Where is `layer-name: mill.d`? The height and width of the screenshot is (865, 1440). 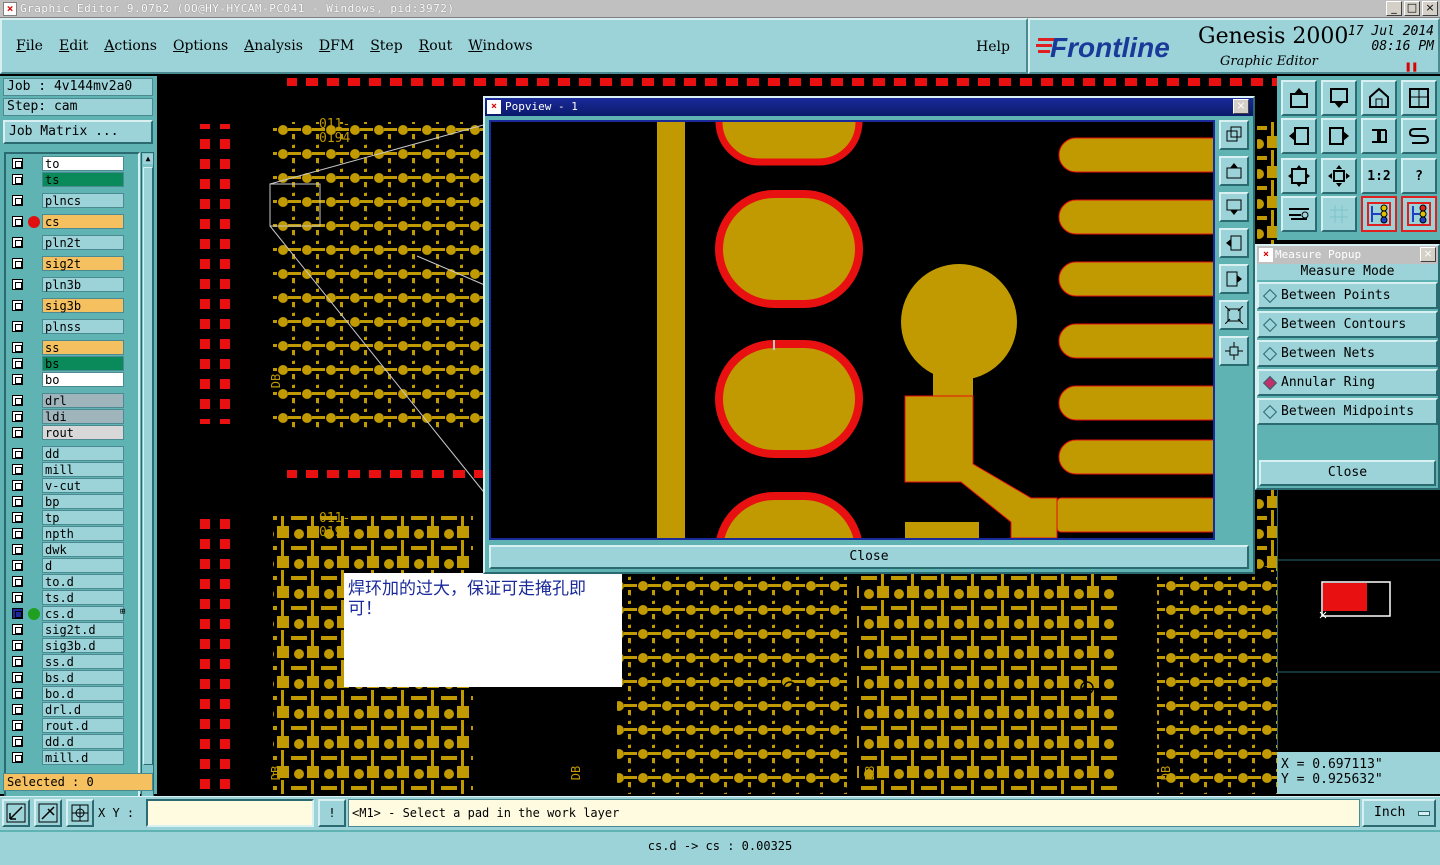
layer-name: mill.d is located at coordinates (83, 757).